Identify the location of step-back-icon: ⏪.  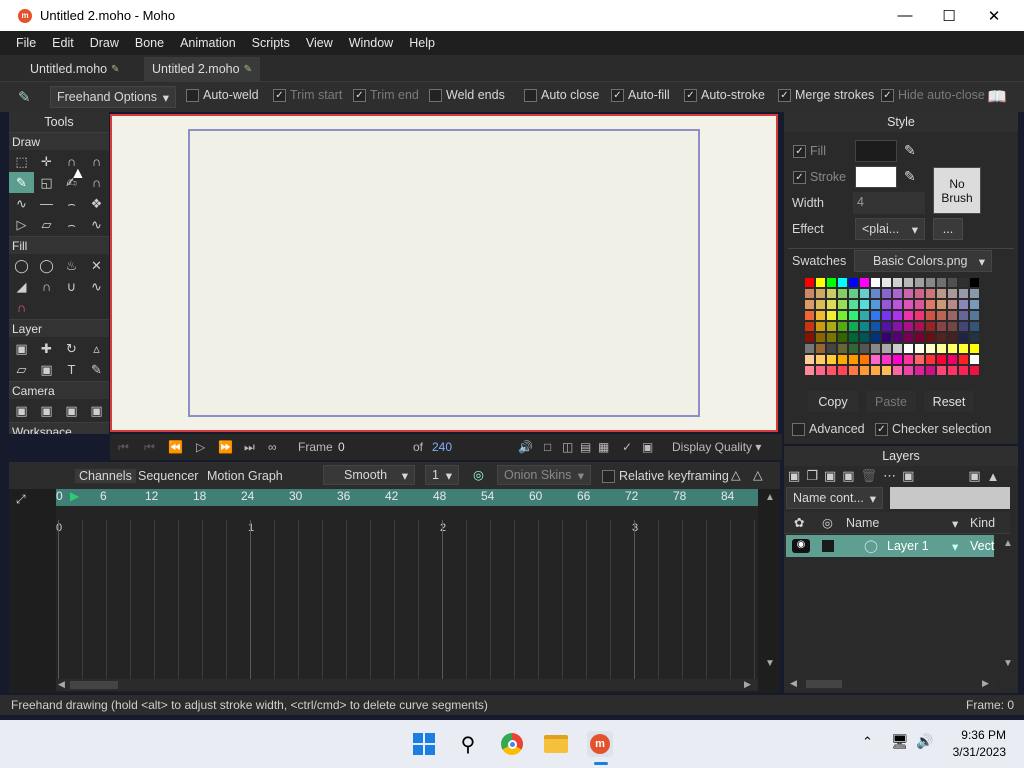
(175, 447).